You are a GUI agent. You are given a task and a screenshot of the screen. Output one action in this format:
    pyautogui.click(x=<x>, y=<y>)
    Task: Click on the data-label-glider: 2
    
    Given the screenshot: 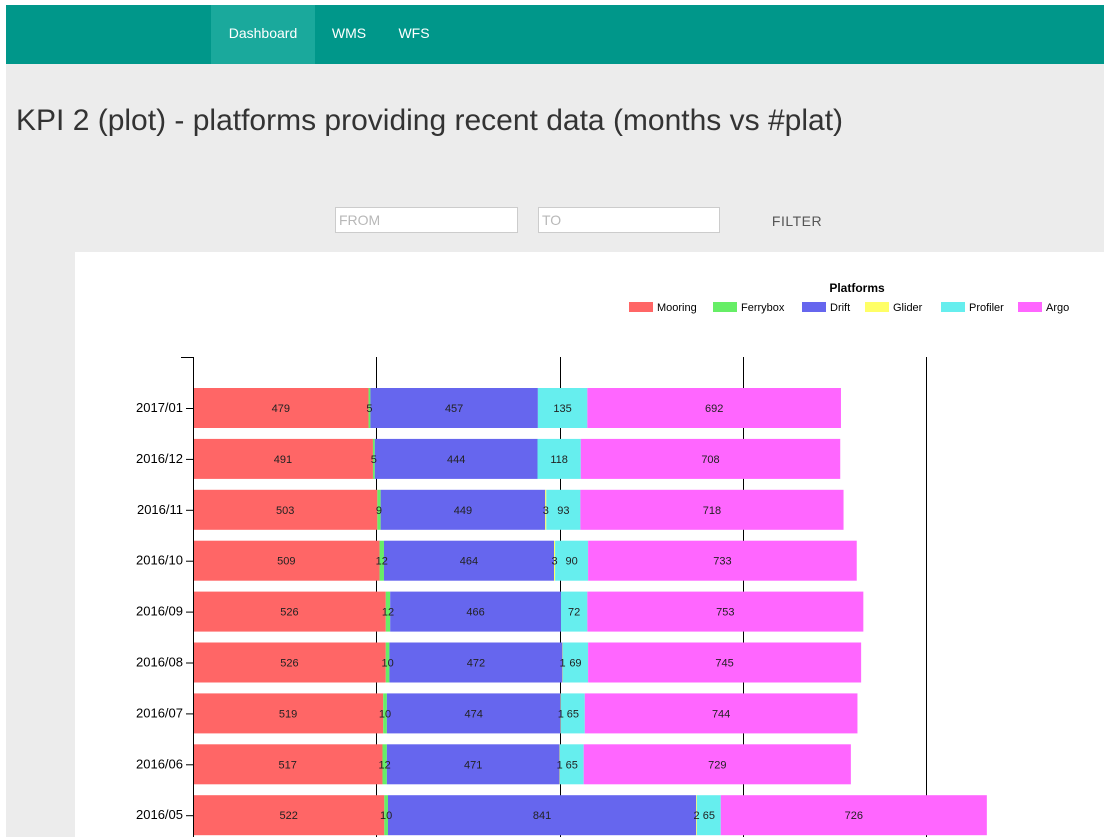 What is the action you would take?
    pyautogui.click(x=697, y=816)
    